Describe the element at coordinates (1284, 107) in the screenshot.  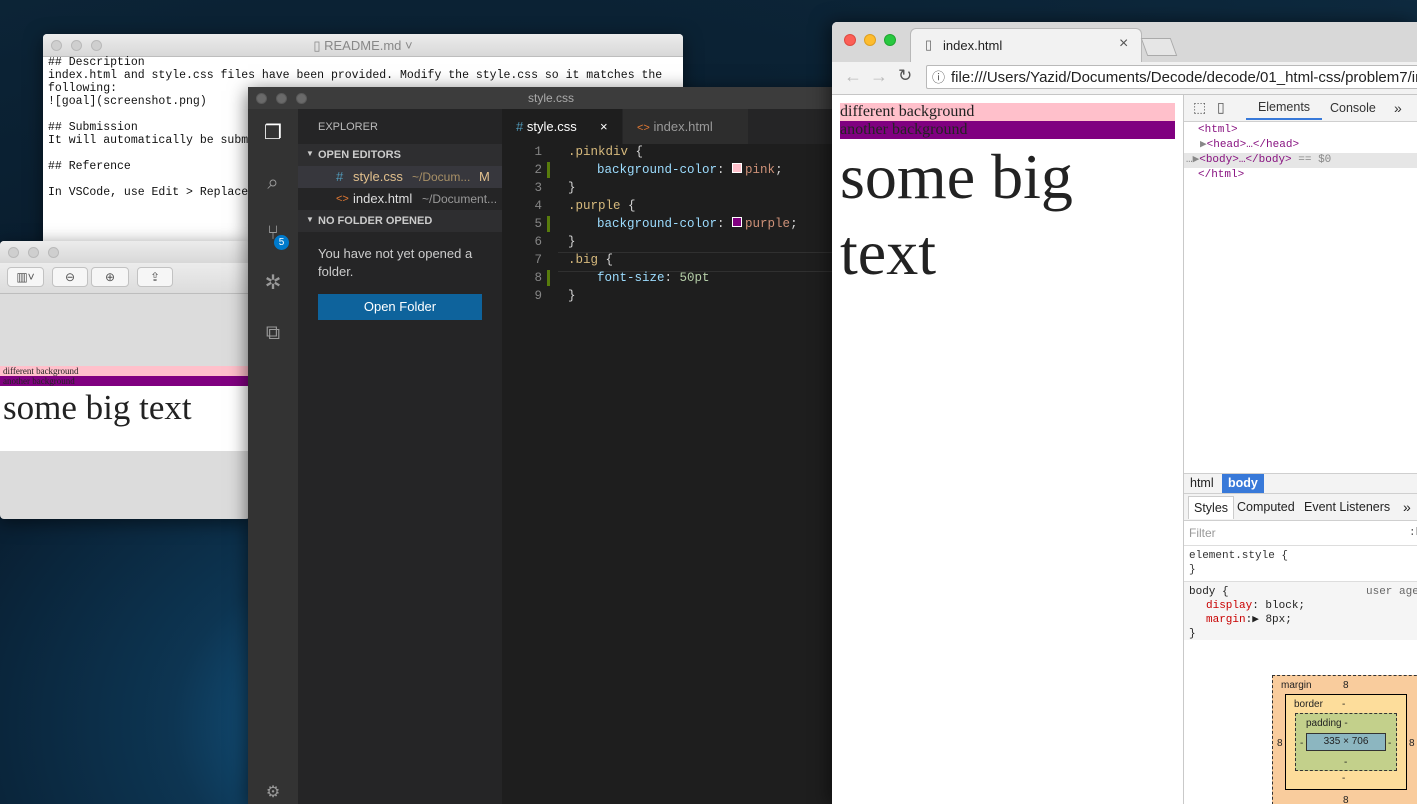
I see `tab-elements: Elements` at that location.